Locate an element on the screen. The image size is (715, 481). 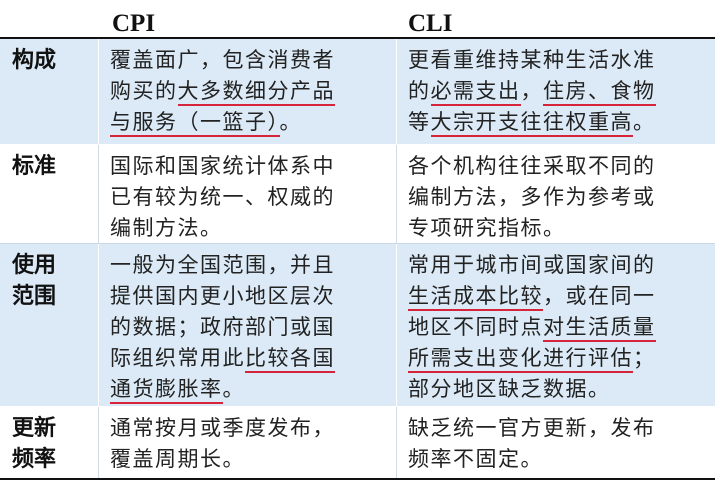
text-line: 常用于城市间或国家间的 is located at coordinates (532, 265).